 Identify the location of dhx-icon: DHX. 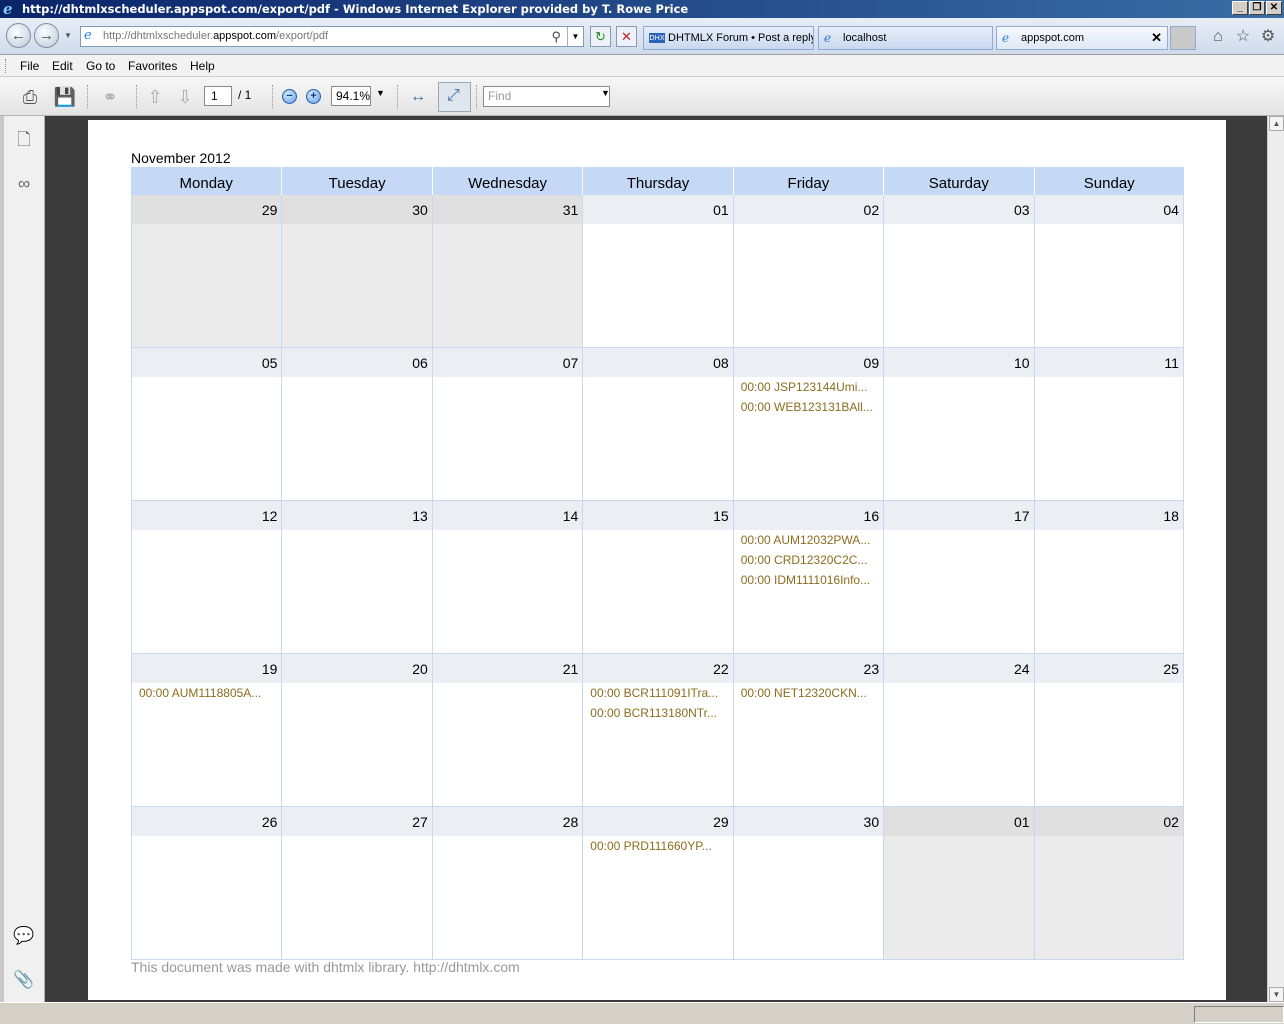
(657, 38).